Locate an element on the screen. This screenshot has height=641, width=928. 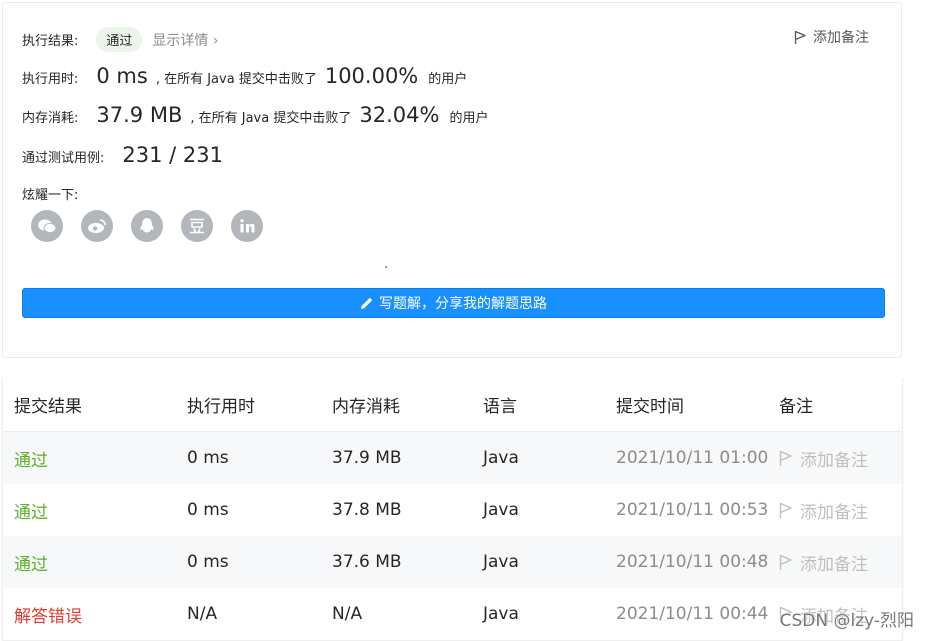
memory-percent: 32.04% is located at coordinates (399, 115).